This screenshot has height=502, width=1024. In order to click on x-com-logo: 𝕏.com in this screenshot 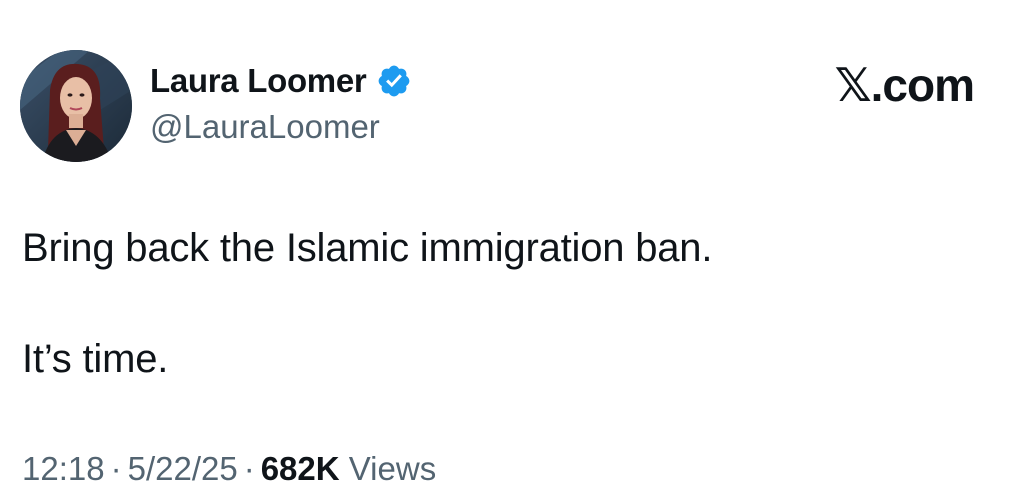, I will do `click(904, 85)`.